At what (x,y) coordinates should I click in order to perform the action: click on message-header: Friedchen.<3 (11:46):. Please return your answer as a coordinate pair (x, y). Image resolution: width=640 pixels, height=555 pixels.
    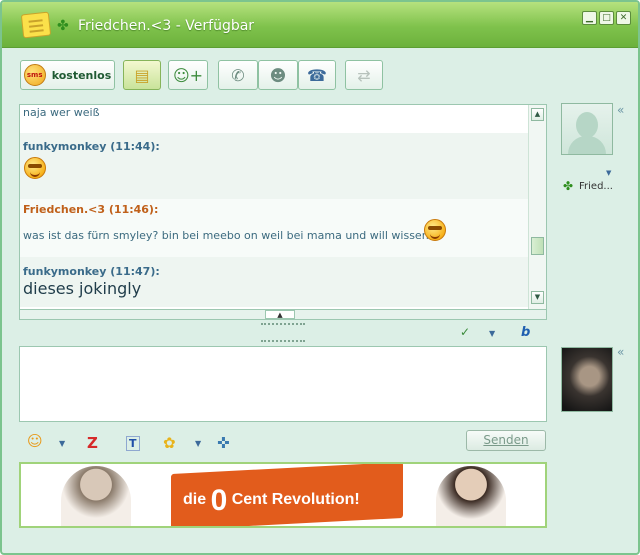
    Looking at the image, I should click on (90, 209).